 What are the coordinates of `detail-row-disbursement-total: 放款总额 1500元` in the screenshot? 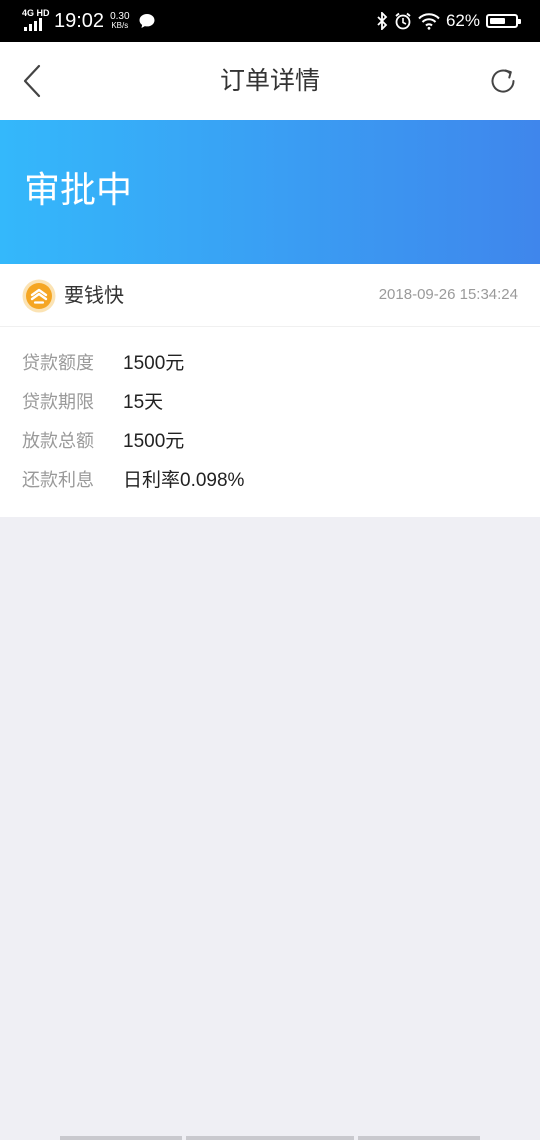 It's located at (133, 439).